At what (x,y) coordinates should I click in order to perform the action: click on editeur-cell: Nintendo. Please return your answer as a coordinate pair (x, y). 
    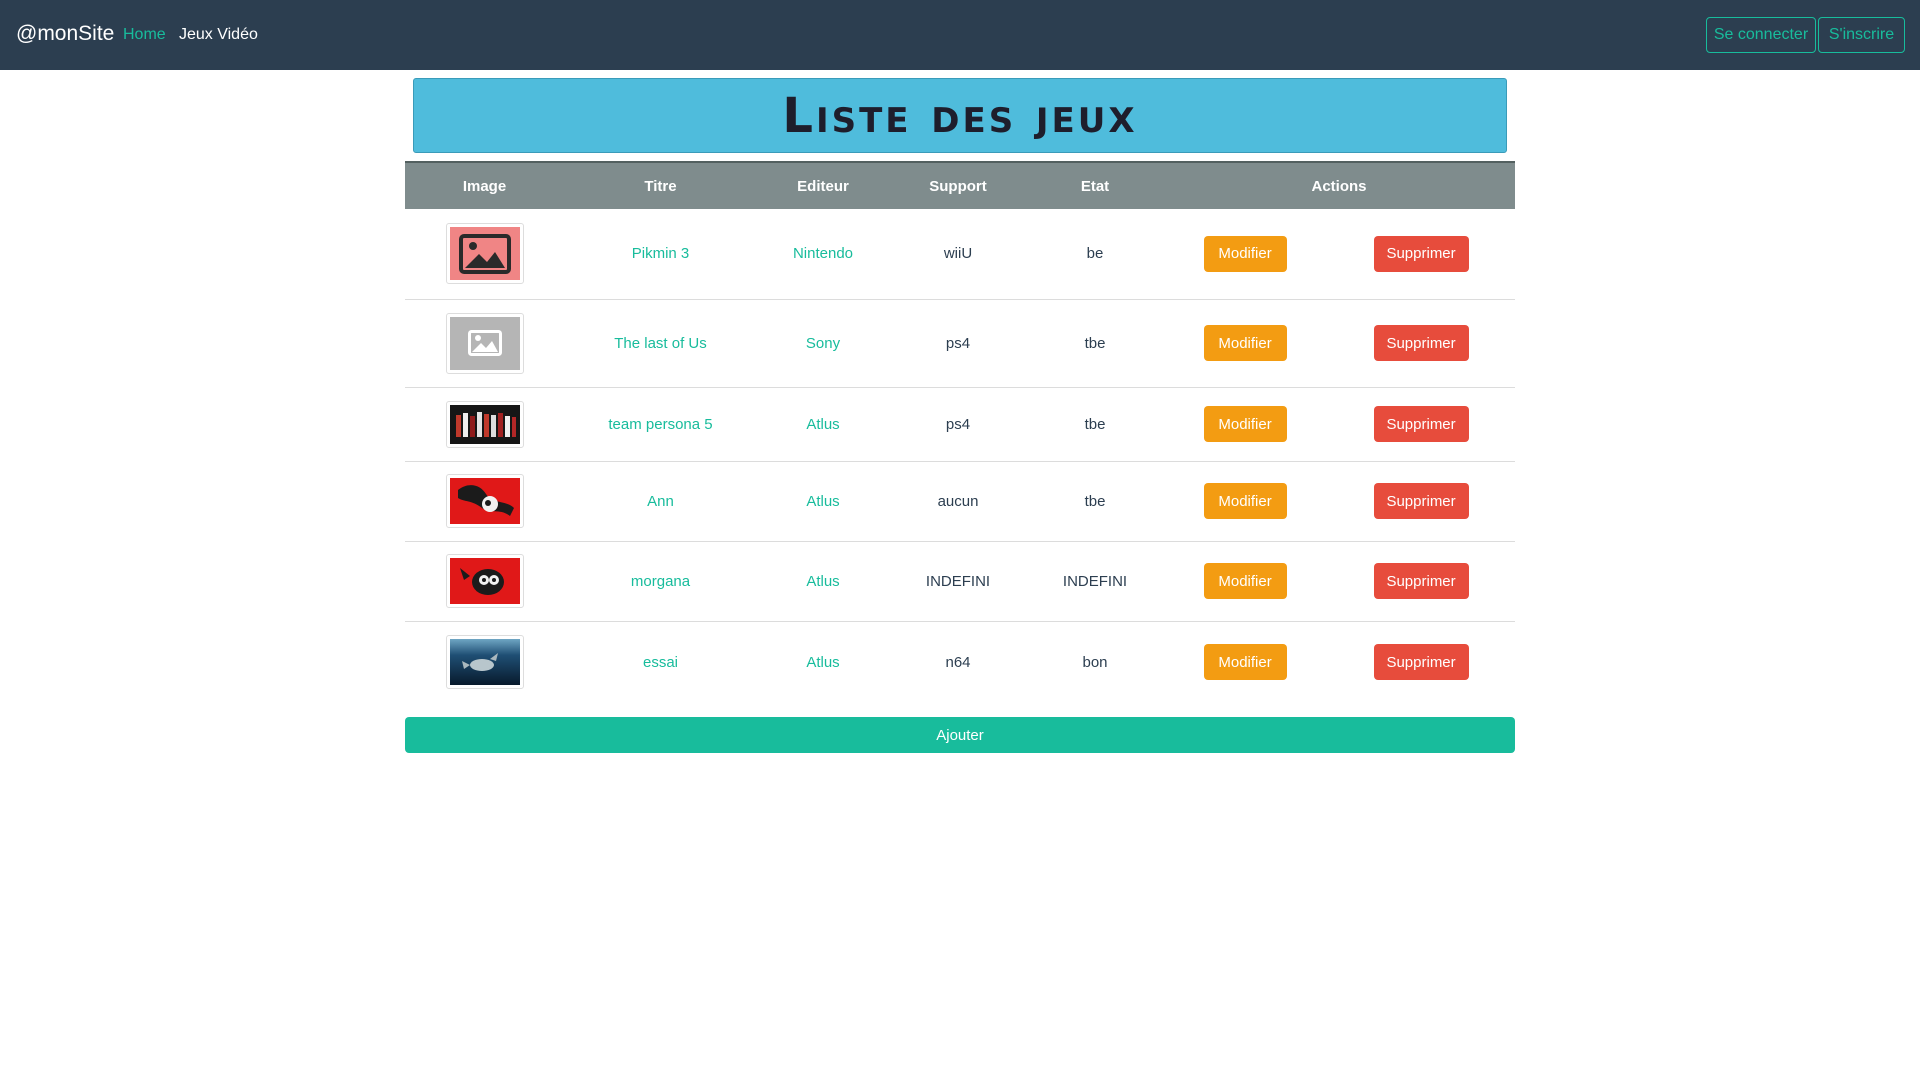
    Looking at the image, I should click on (823, 254).